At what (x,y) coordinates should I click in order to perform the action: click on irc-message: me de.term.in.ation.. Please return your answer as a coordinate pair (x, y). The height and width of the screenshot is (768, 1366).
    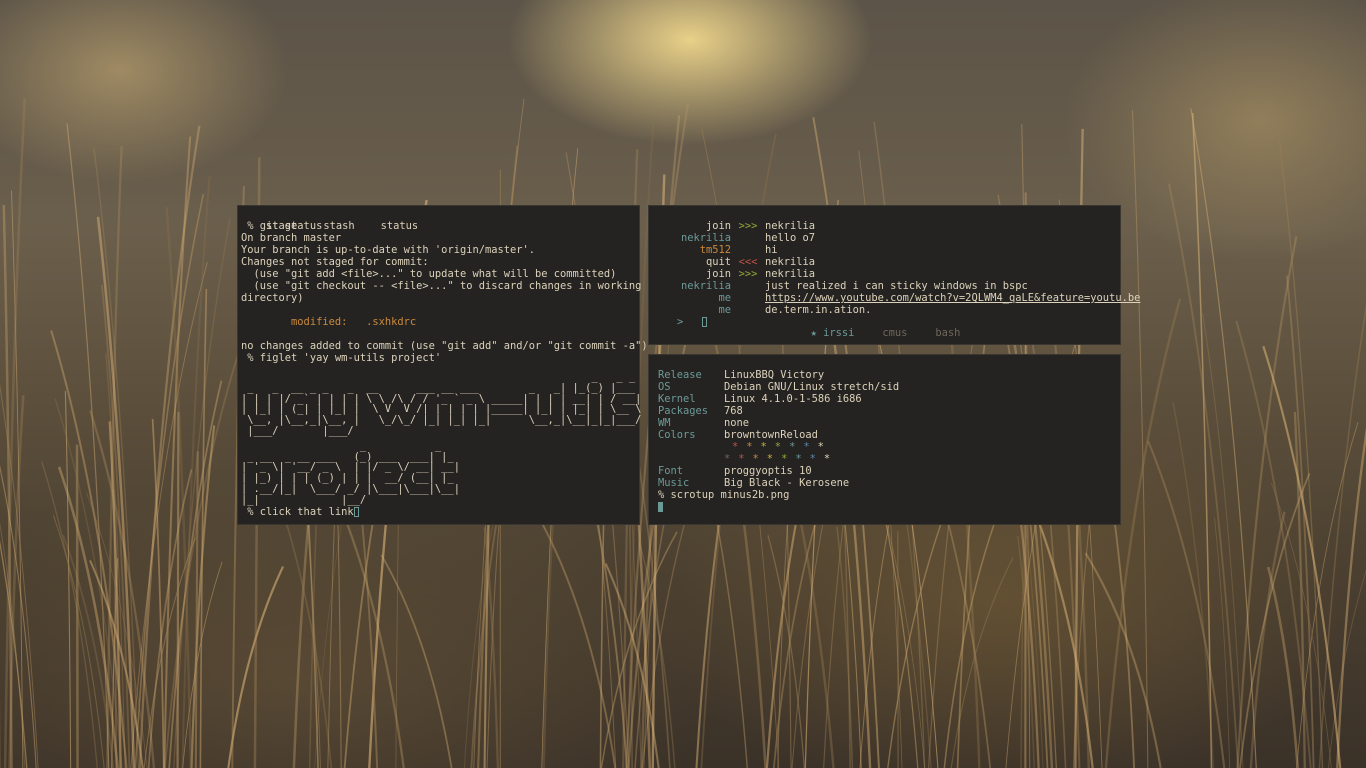
    Looking at the image, I should click on (884, 310).